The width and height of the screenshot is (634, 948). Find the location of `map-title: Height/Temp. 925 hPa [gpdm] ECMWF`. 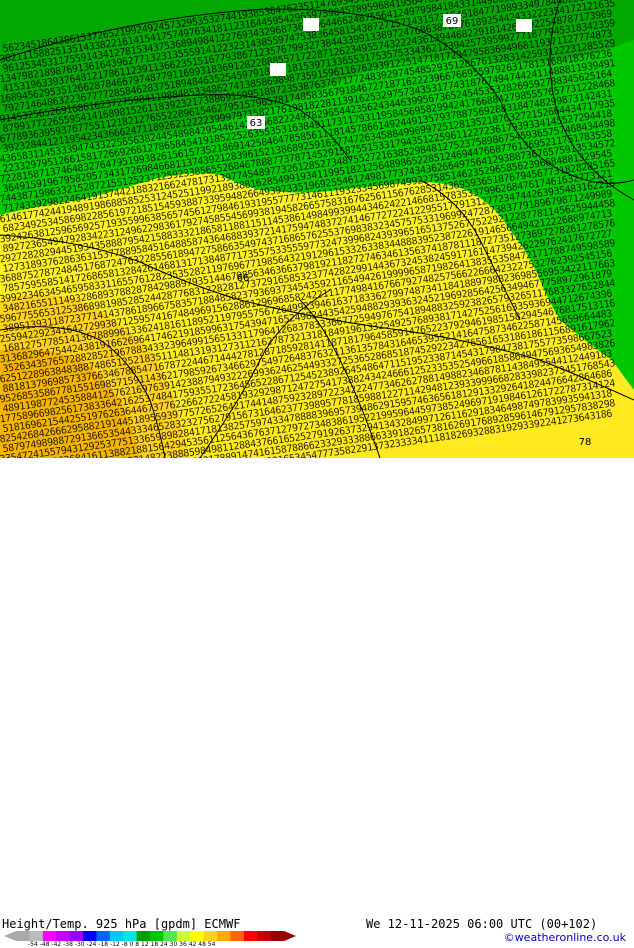

map-title: Height/Temp. 925 hPa [gpdm] ECMWF is located at coordinates (121, 924).